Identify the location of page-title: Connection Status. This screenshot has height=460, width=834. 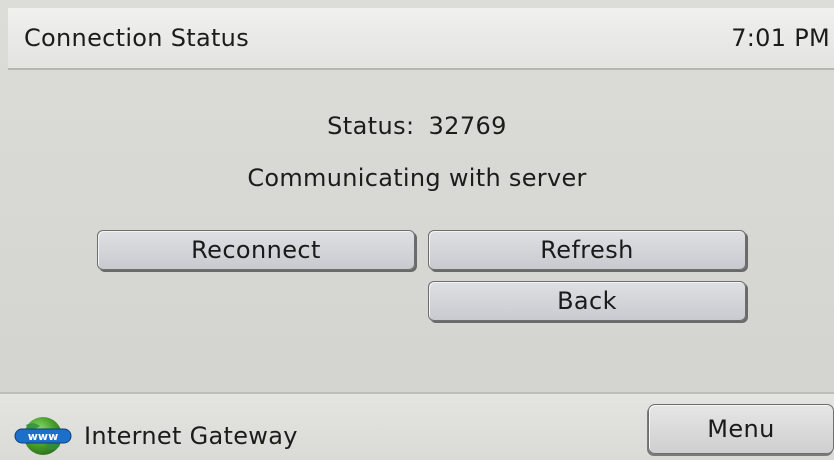
(137, 38).